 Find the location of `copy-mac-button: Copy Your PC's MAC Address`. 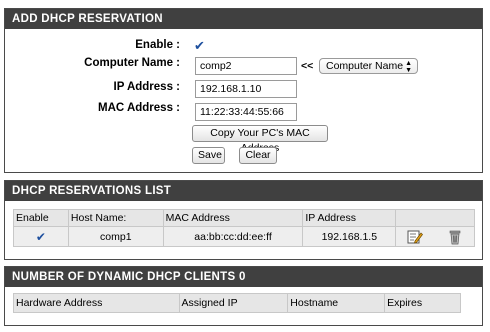

copy-mac-button: Copy Your PC's MAC Address is located at coordinates (260, 139).